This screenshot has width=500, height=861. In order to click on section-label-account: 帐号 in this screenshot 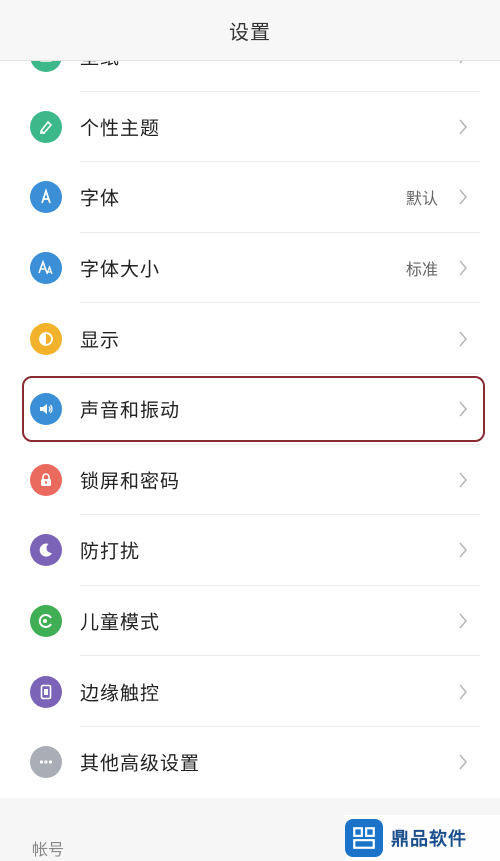, I will do `click(48, 849)`.